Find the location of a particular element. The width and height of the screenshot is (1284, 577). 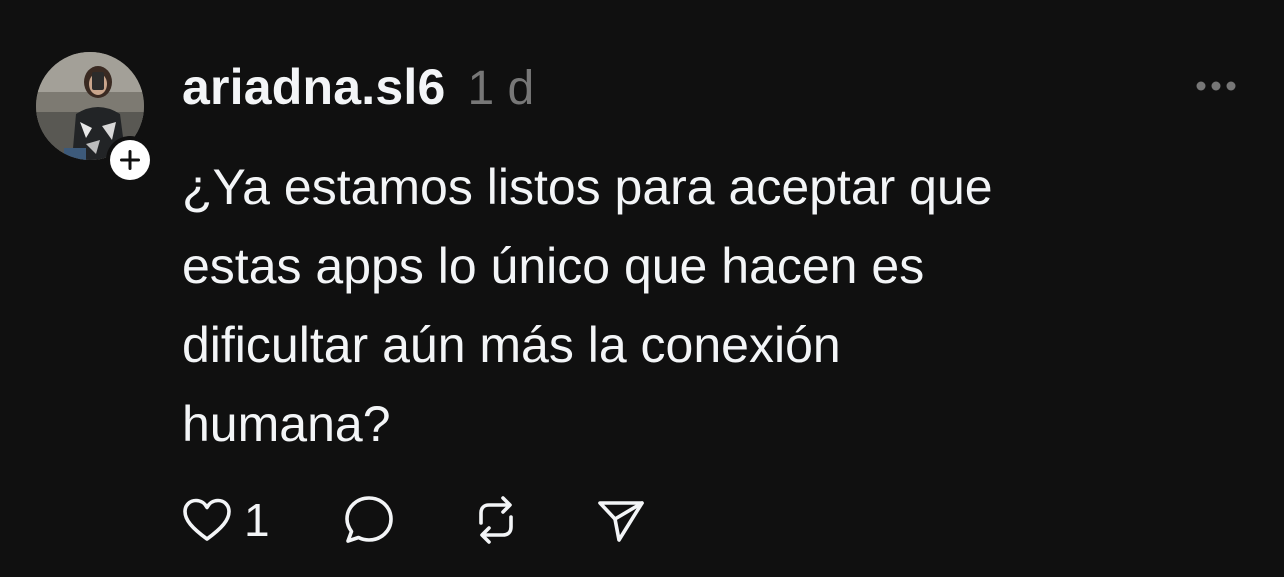

plus-icon is located at coordinates (130, 160).